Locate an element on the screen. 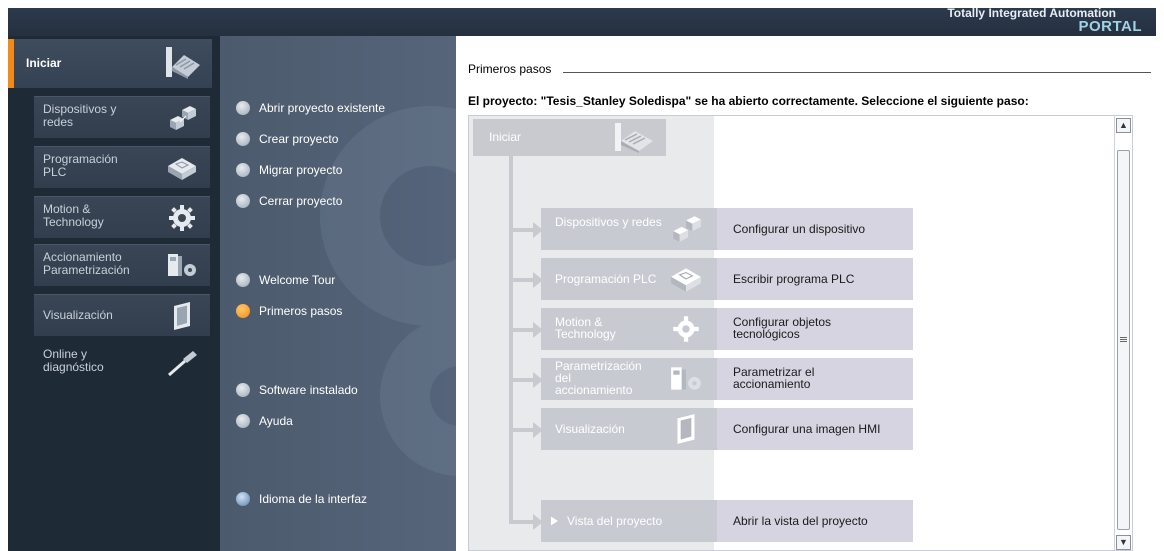 This screenshot has height=551, width=1164. welcome-tour-label: Welcome Tour is located at coordinates (297, 280).